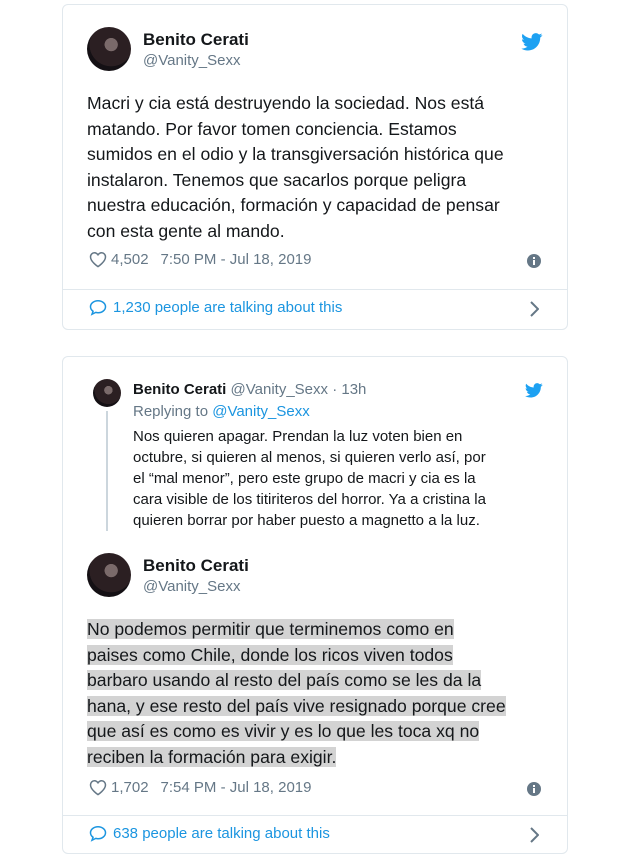 The height and width of the screenshot is (860, 620). I want to click on timestamp: 7:50 PM - Jul 18, 2019, so click(236, 259).